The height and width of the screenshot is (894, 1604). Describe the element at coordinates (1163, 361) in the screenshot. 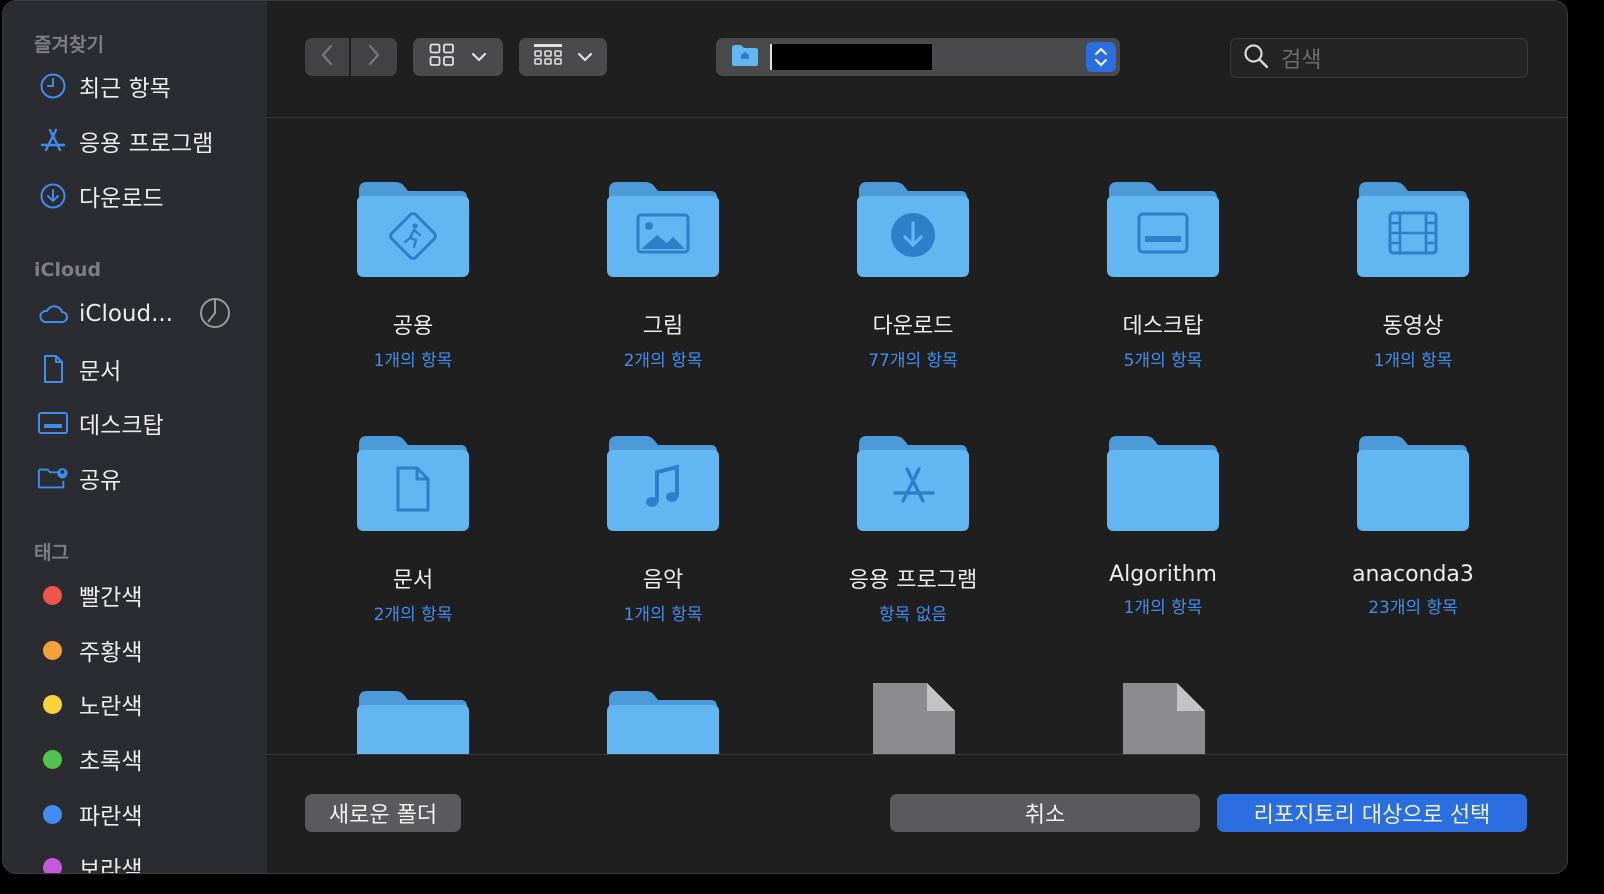

I see `folder-item-count: 5개의 항목` at that location.